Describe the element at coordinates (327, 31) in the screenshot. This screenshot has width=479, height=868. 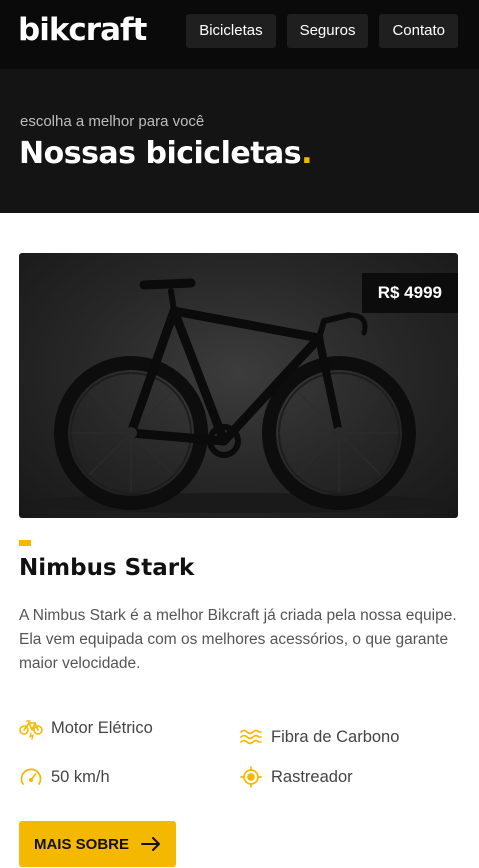
I see `nav-link-seguros: Seguros` at that location.